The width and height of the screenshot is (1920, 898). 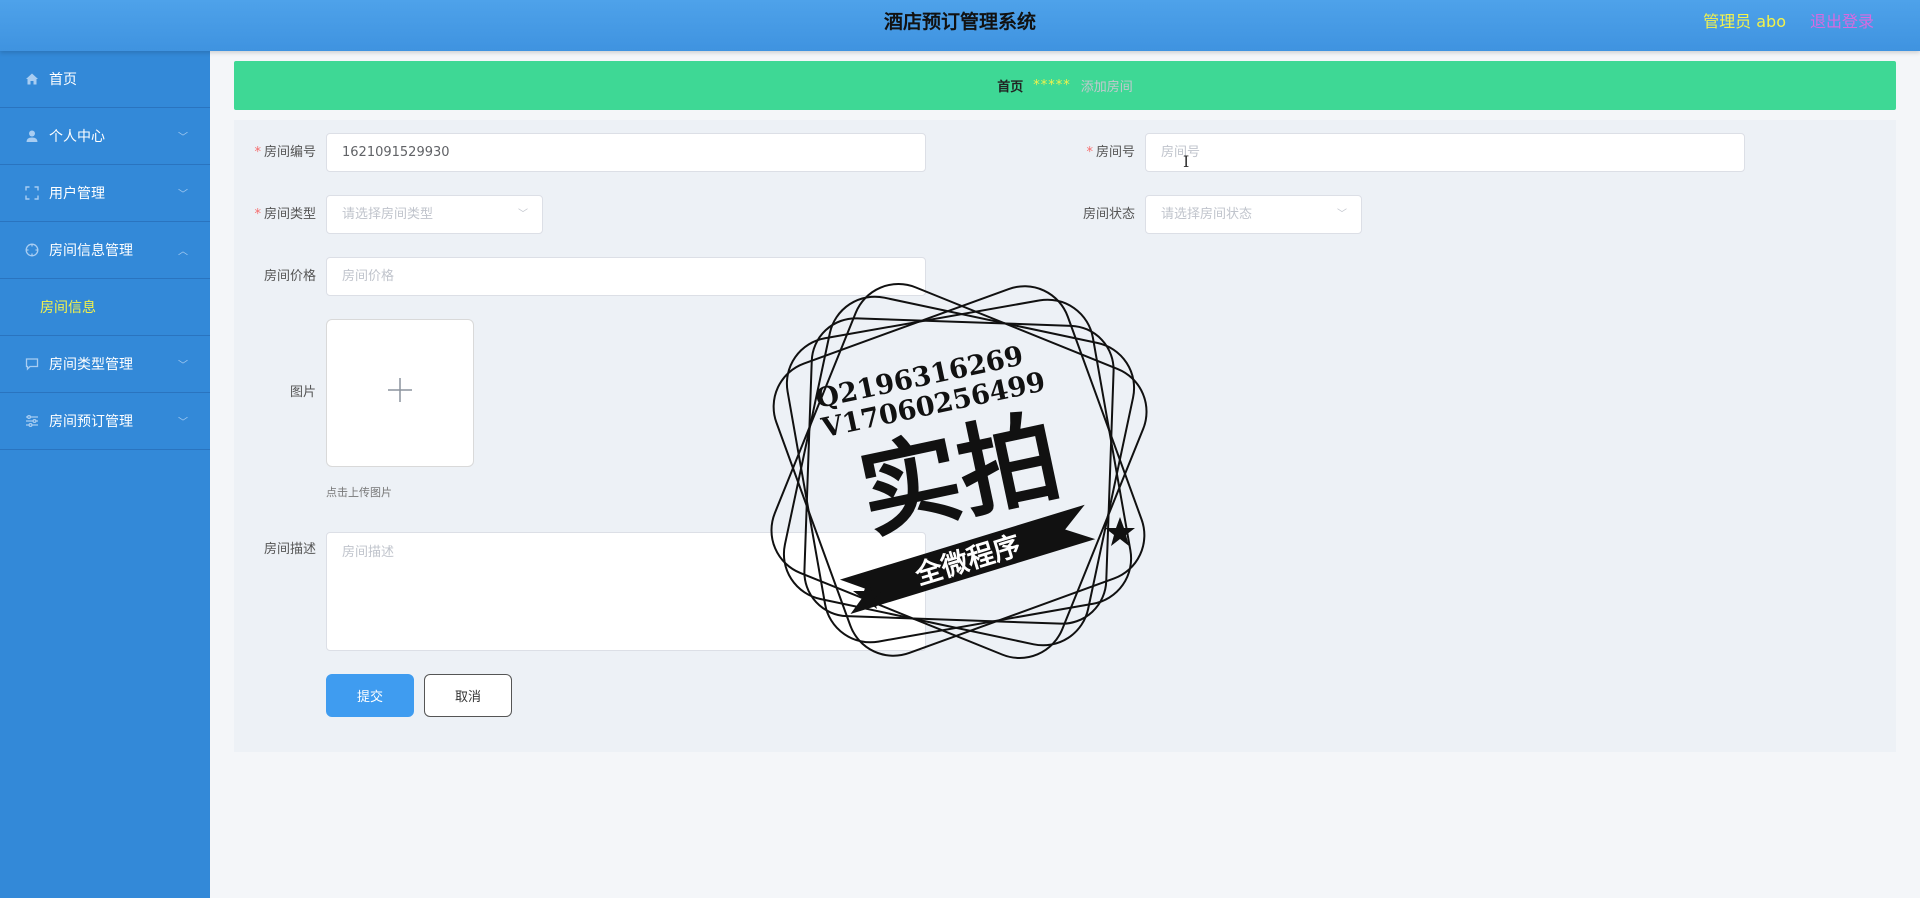 What do you see at coordinates (1207, 214) in the screenshot?
I see `room-status-placeholder: 请选择房间状态` at bounding box center [1207, 214].